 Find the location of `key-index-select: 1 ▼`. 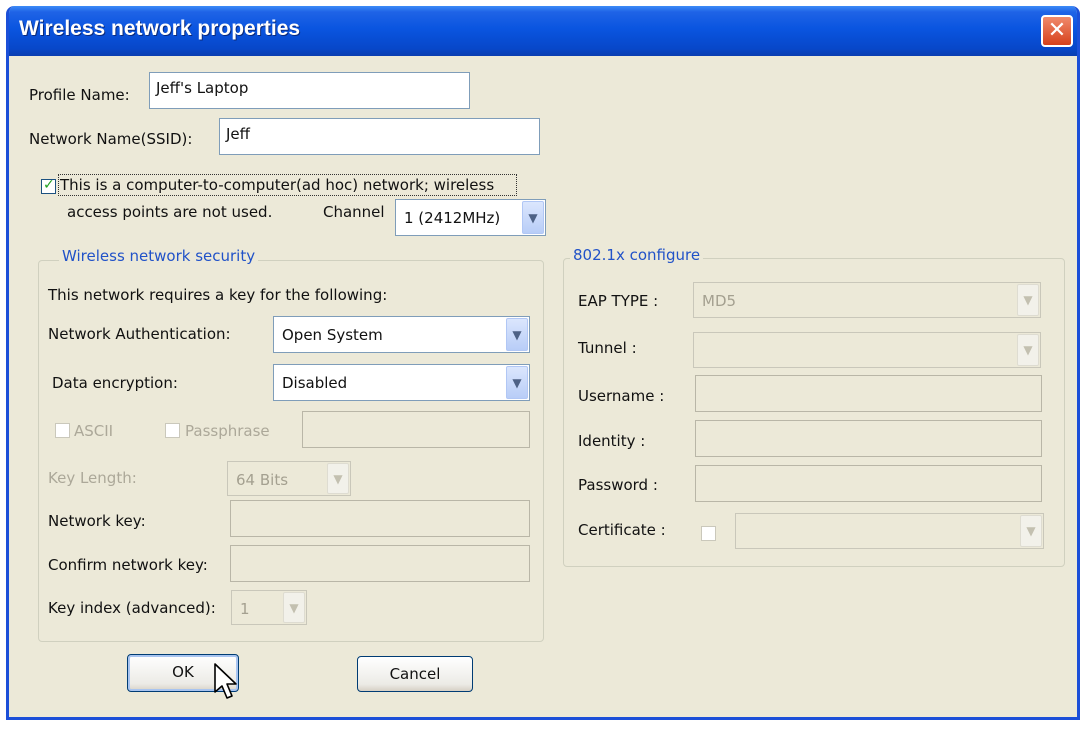

key-index-select: 1 ▼ is located at coordinates (269, 607).